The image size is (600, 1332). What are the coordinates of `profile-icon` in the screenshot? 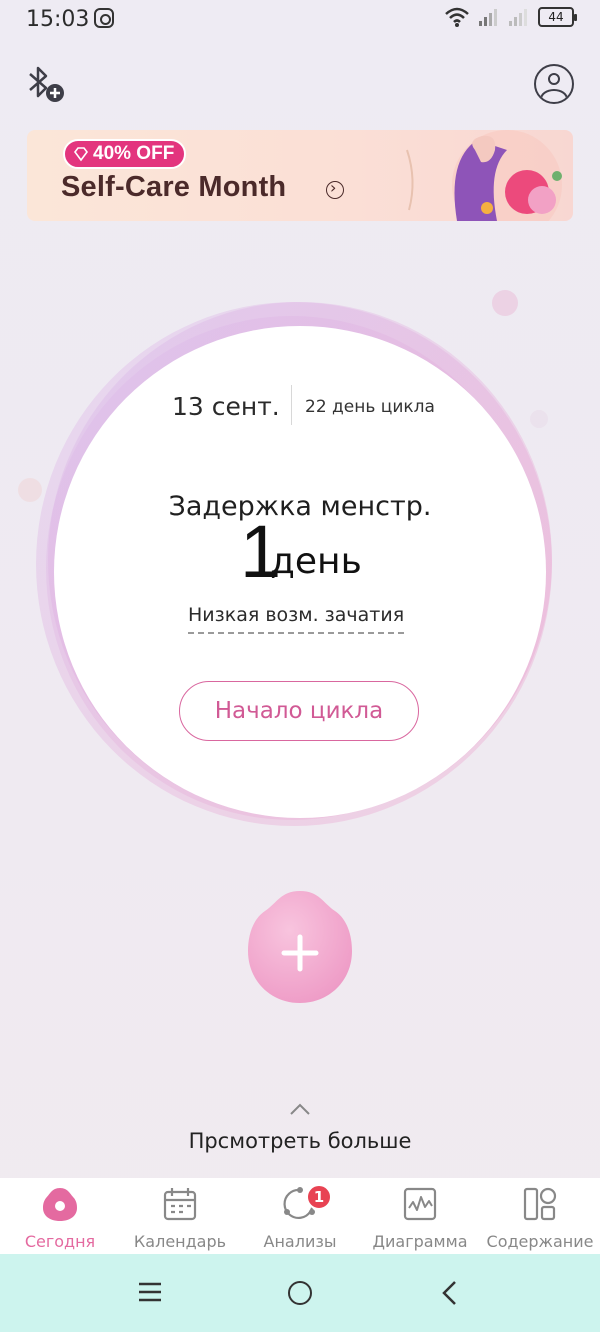 It's located at (554, 84).